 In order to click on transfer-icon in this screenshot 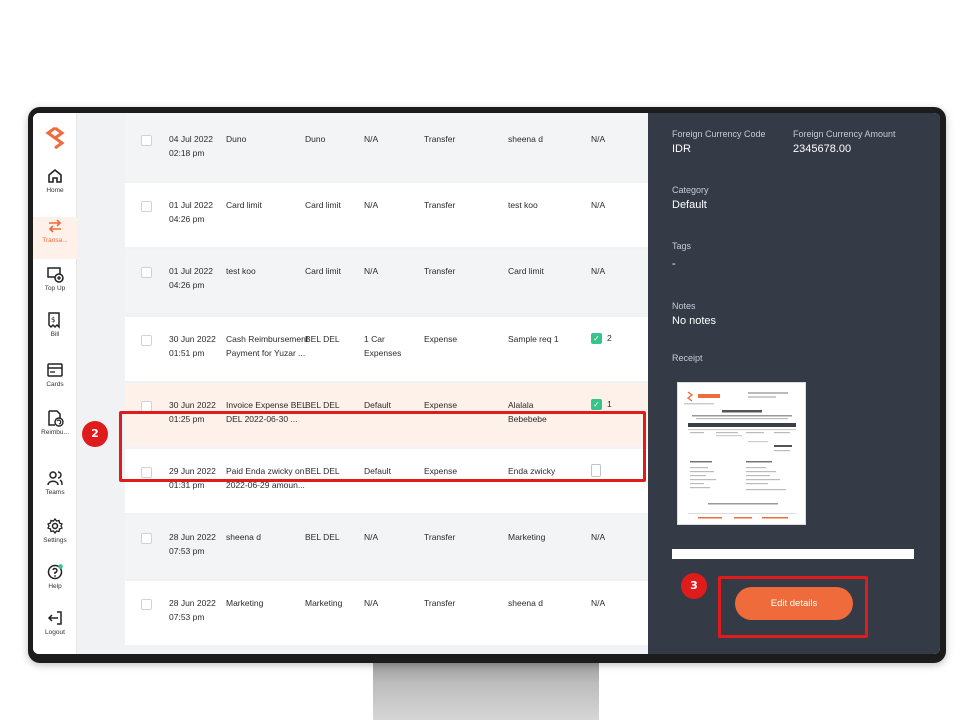, I will do `click(55, 226)`.